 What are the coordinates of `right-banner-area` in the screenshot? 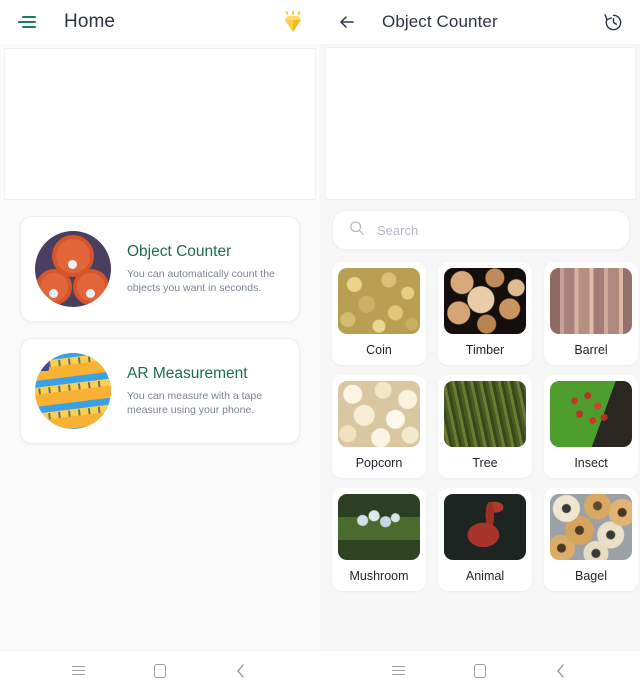 It's located at (480, 122).